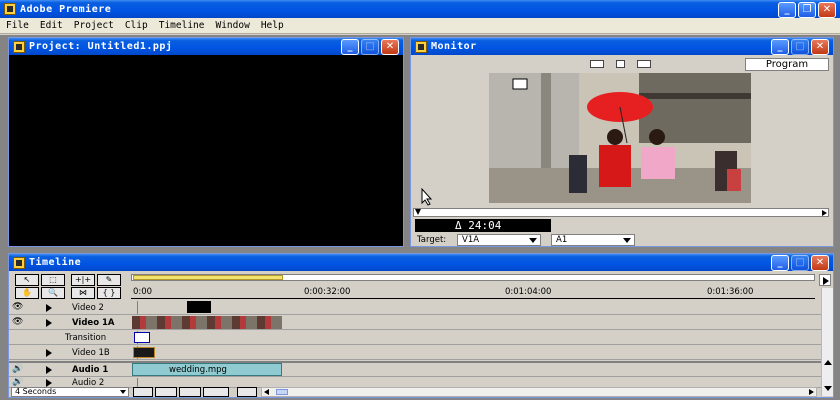  I want to click on cross-fade-icon: ⋈, so click(83, 292).